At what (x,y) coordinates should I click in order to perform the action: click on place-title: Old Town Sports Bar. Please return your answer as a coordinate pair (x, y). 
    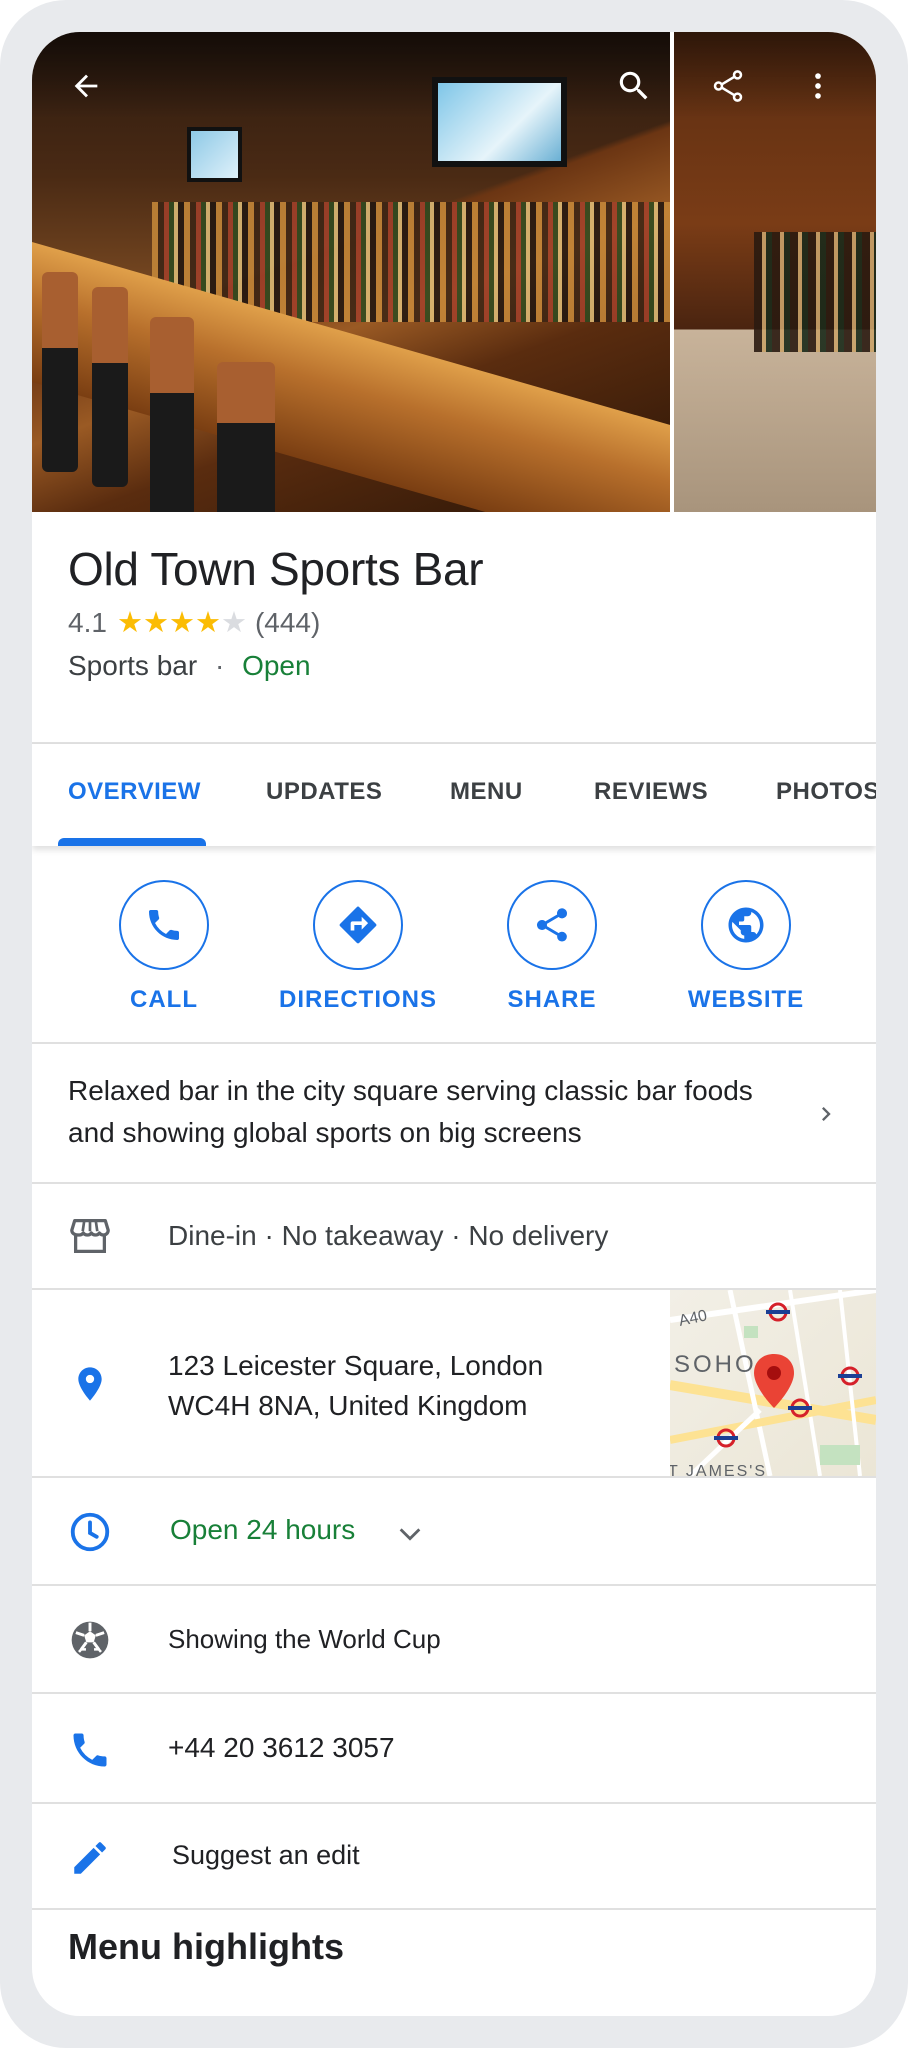
    Looking at the image, I should click on (276, 569).